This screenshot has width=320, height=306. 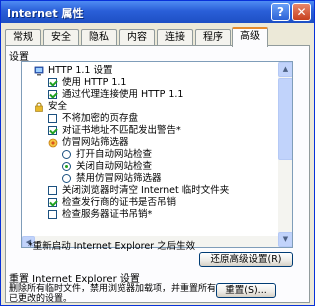 What do you see at coordinates (74, 279) in the screenshot?
I see `reset-group-title: 重置 Internet Explorer 设置` at bounding box center [74, 279].